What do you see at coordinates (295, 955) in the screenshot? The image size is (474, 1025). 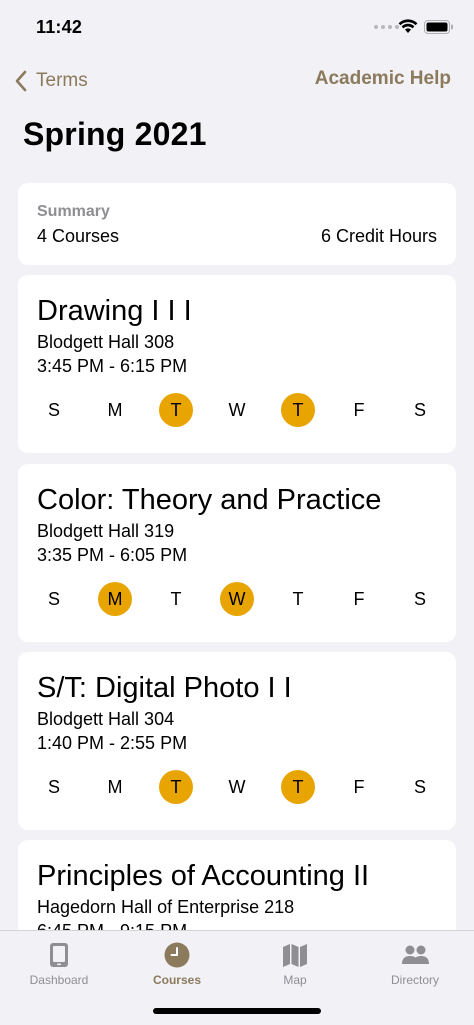 I see `map-icon` at bounding box center [295, 955].